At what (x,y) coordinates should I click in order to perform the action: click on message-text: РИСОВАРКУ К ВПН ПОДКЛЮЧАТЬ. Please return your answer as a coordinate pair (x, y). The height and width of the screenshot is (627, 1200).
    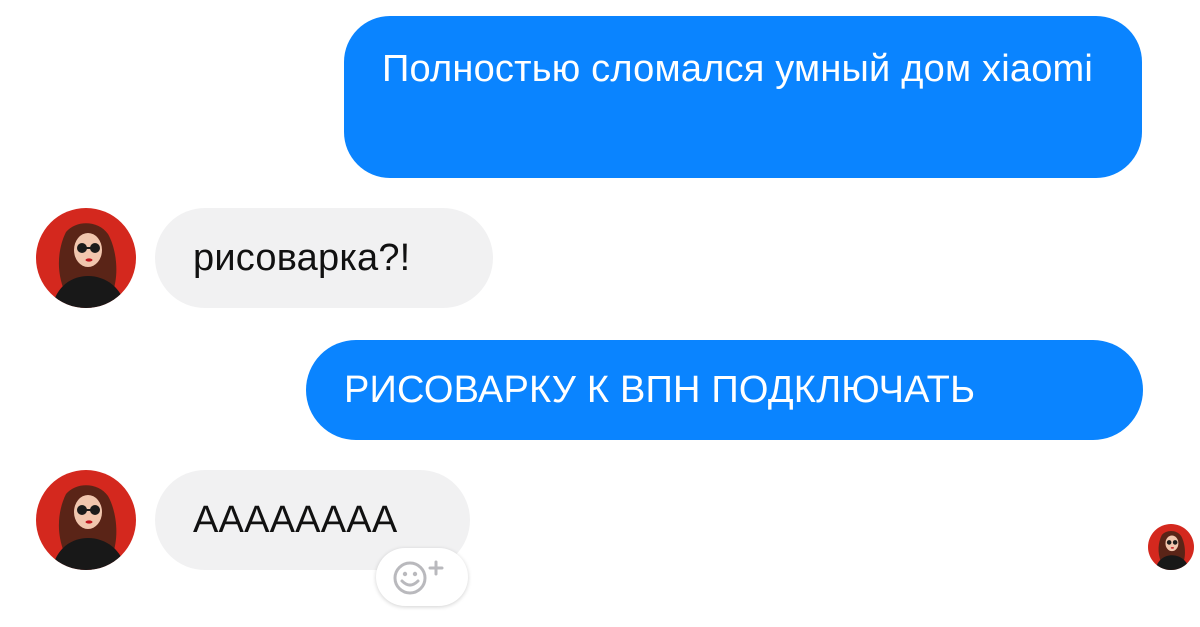
    Looking at the image, I should click on (660, 390).